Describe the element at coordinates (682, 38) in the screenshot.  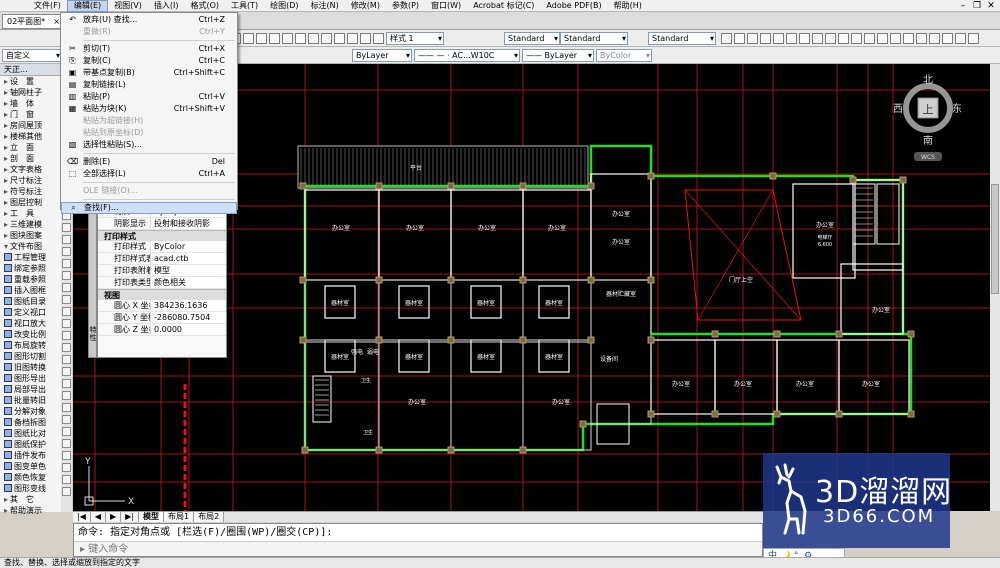
I see `table-style-combo: Standard` at that location.